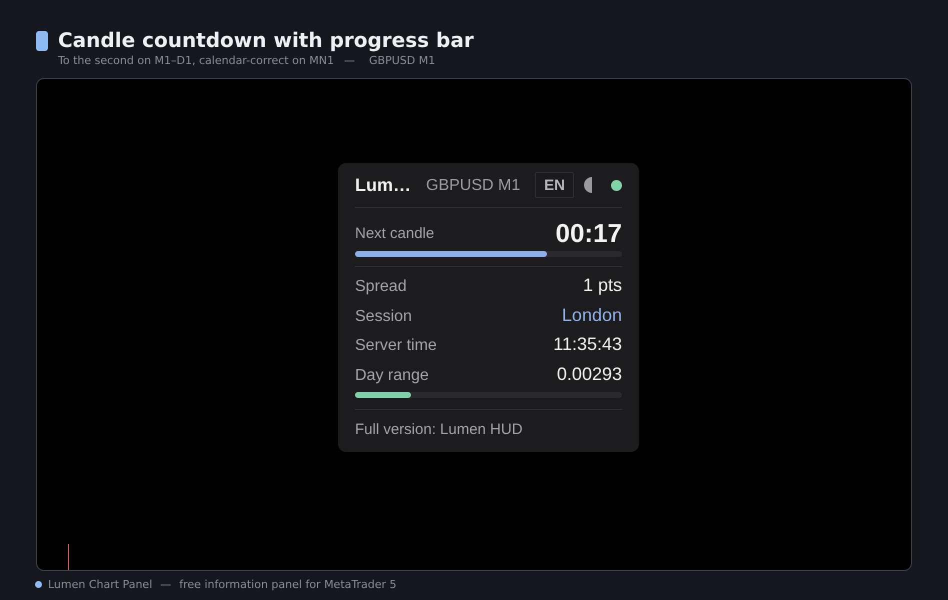 This screenshot has width=948, height=600. Describe the element at coordinates (396, 346) in the screenshot. I see `row-label: Server time` at that location.